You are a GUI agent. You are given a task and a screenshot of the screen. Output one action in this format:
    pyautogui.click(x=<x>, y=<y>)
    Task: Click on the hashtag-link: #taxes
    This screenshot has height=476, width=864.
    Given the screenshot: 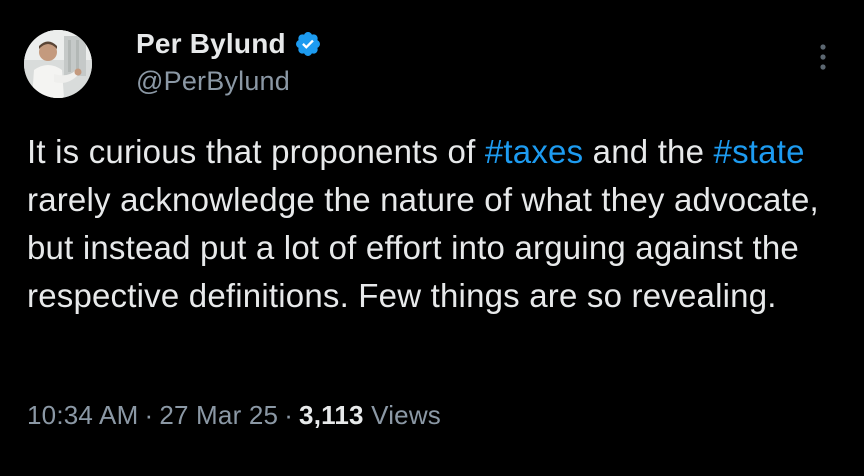 What is the action you would take?
    pyautogui.click(x=534, y=151)
    